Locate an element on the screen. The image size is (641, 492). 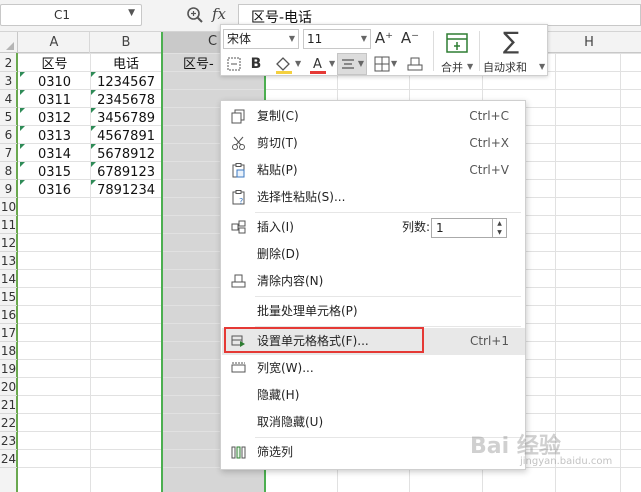
cell-a: 0312 is located at coordinates (54, 119).